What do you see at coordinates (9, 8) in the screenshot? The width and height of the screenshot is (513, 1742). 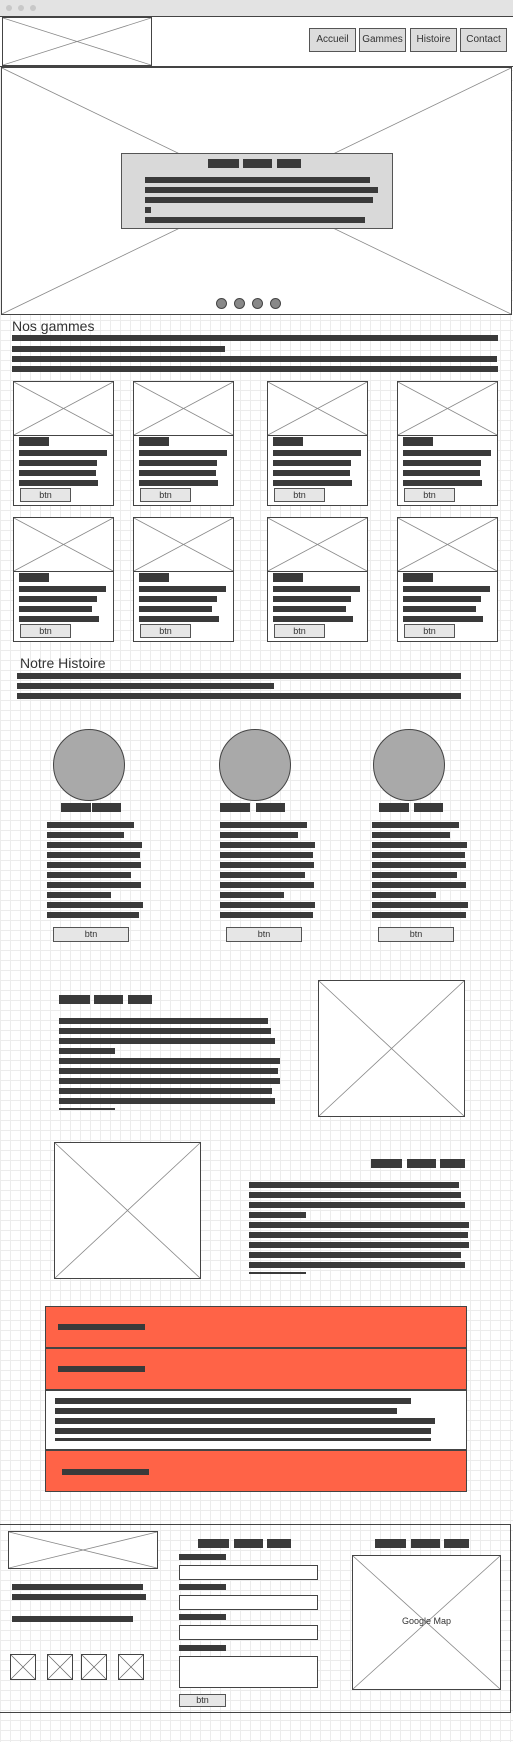 I see `window-dot-close` at bounding box center [9, 8].